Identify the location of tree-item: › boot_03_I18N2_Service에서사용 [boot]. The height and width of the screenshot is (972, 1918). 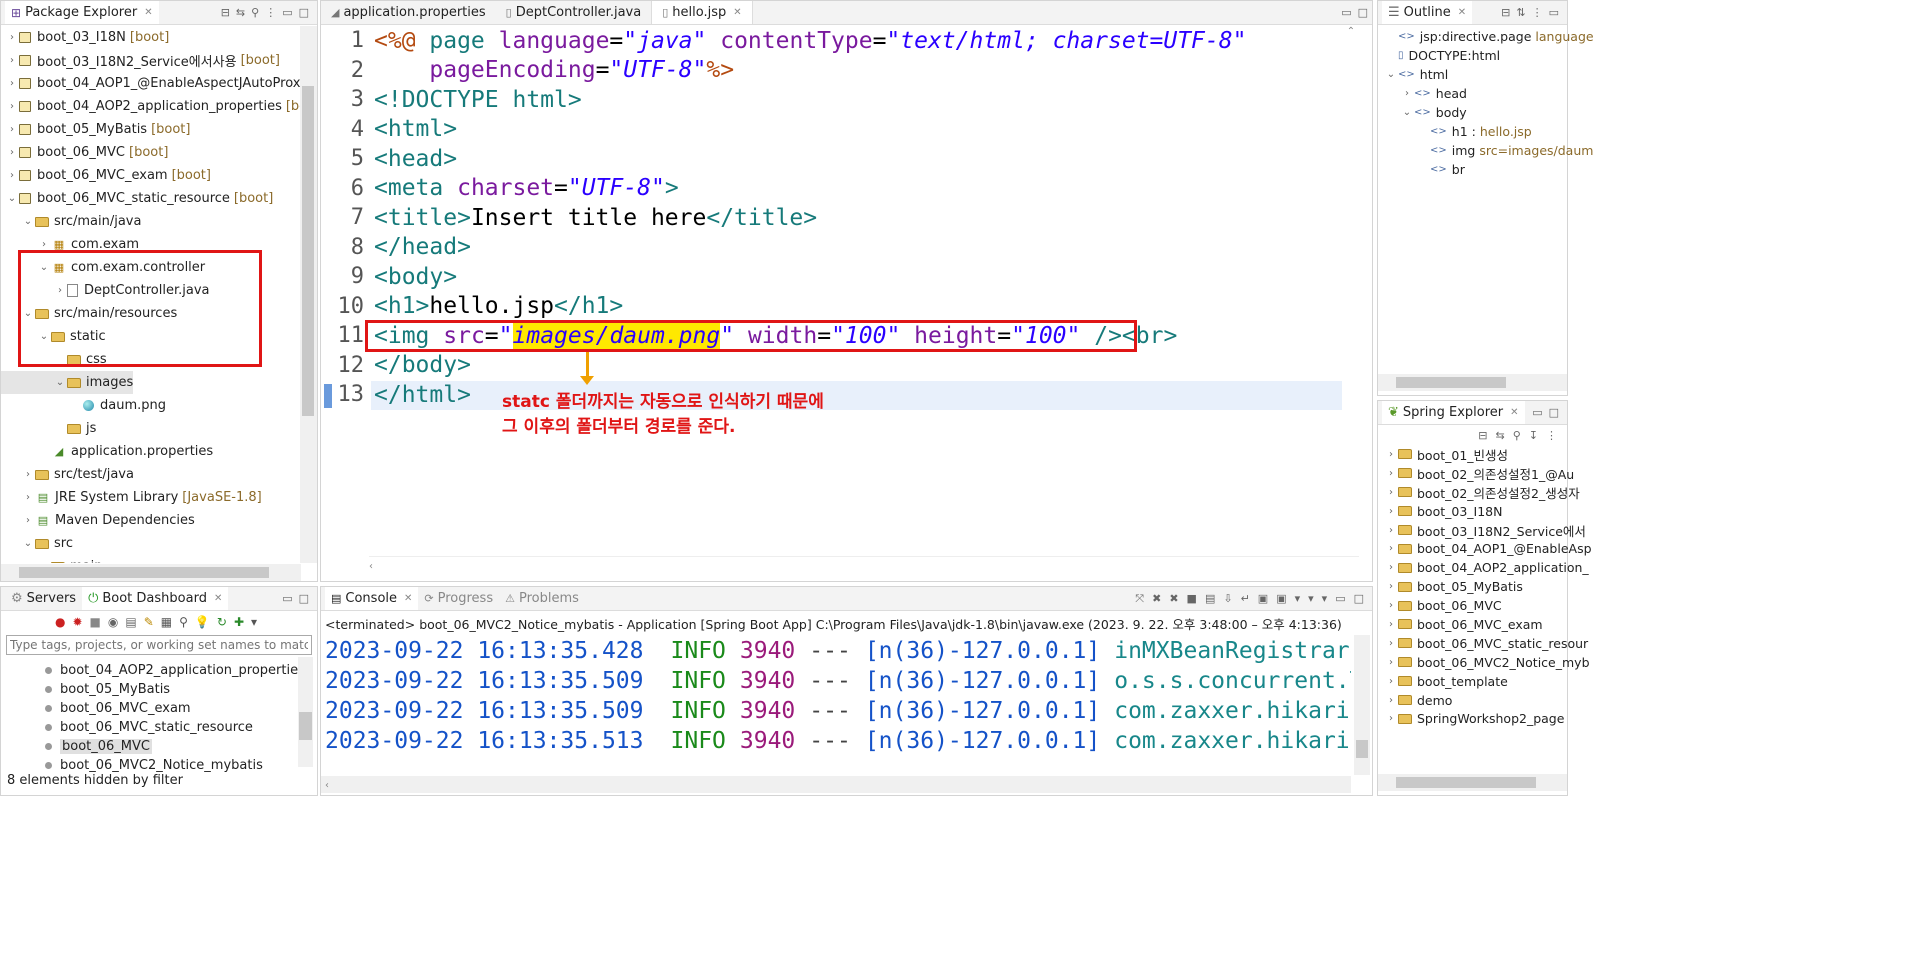
(159, 60).